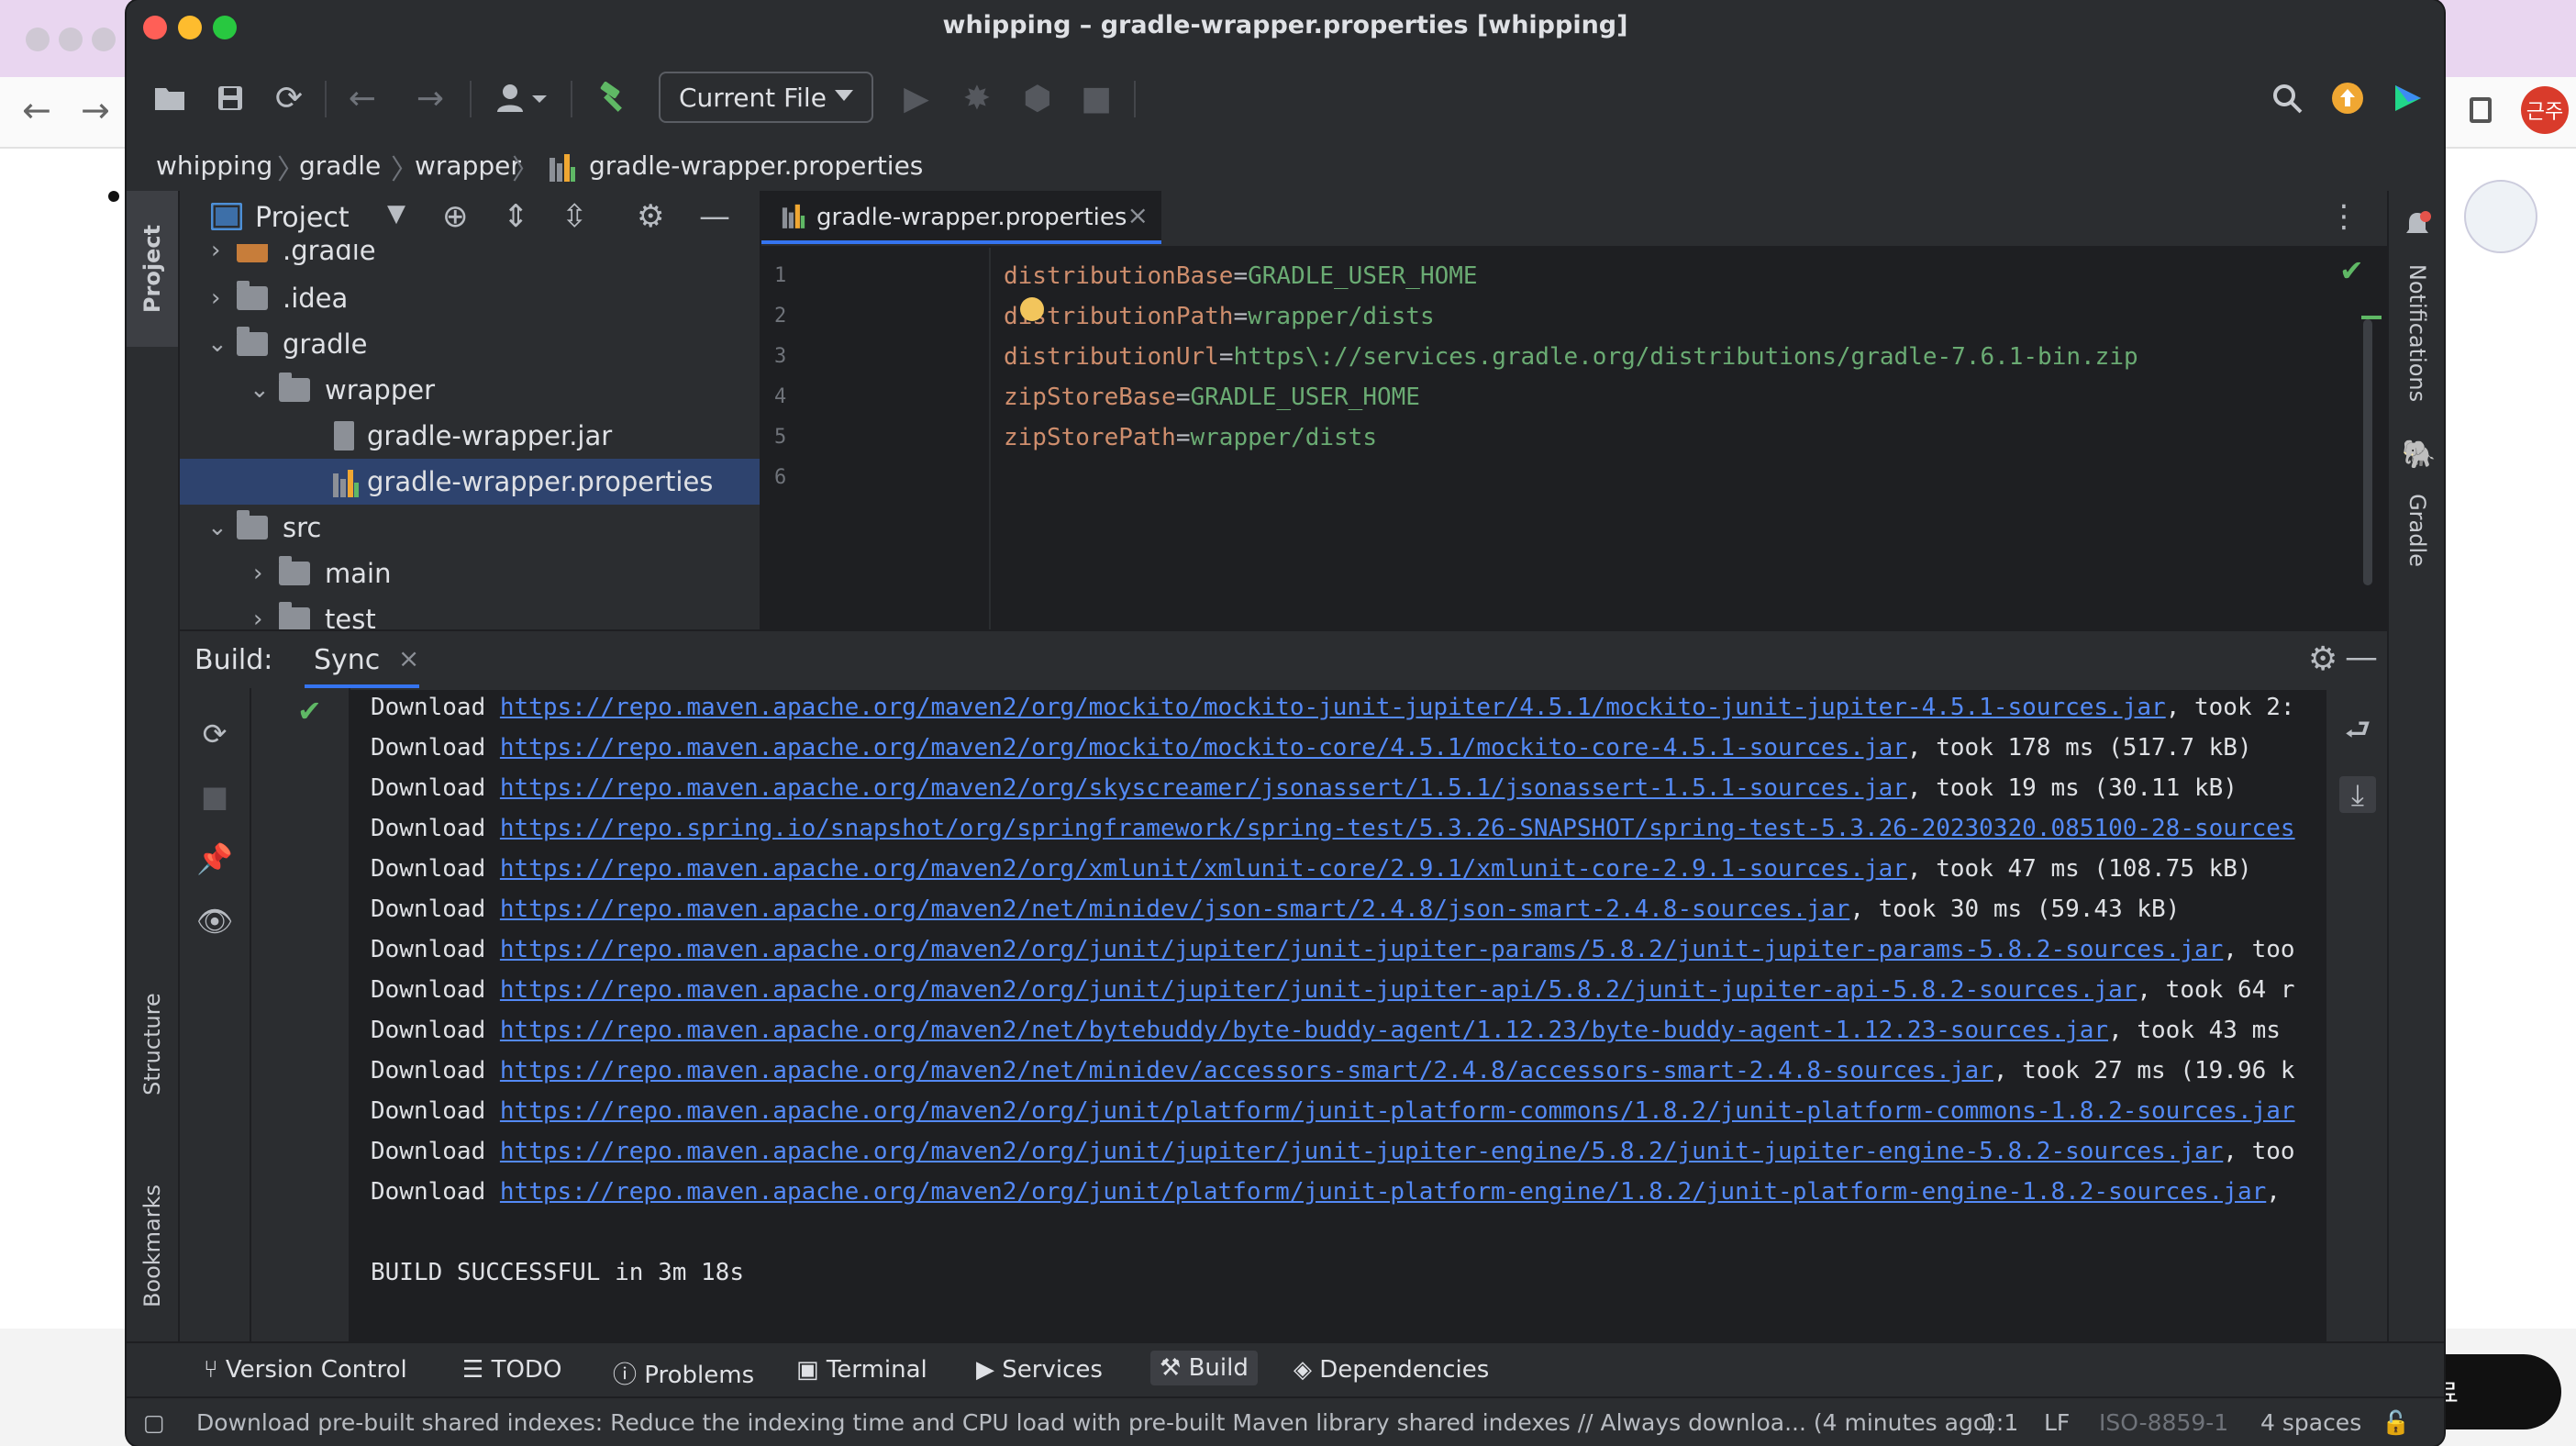 This screenshot has height=1446, width=2576. I want to click on eye-icon: 👁, so click(215, 921).